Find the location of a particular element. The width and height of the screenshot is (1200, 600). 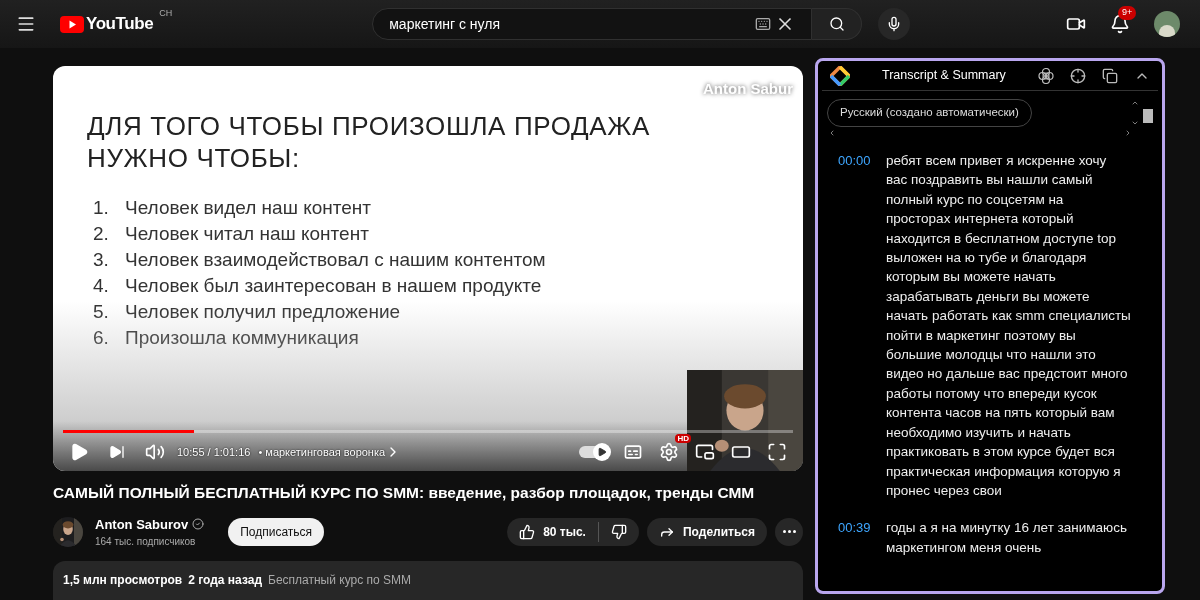

scroll-up-icon is located at coordinates (1135, 103).